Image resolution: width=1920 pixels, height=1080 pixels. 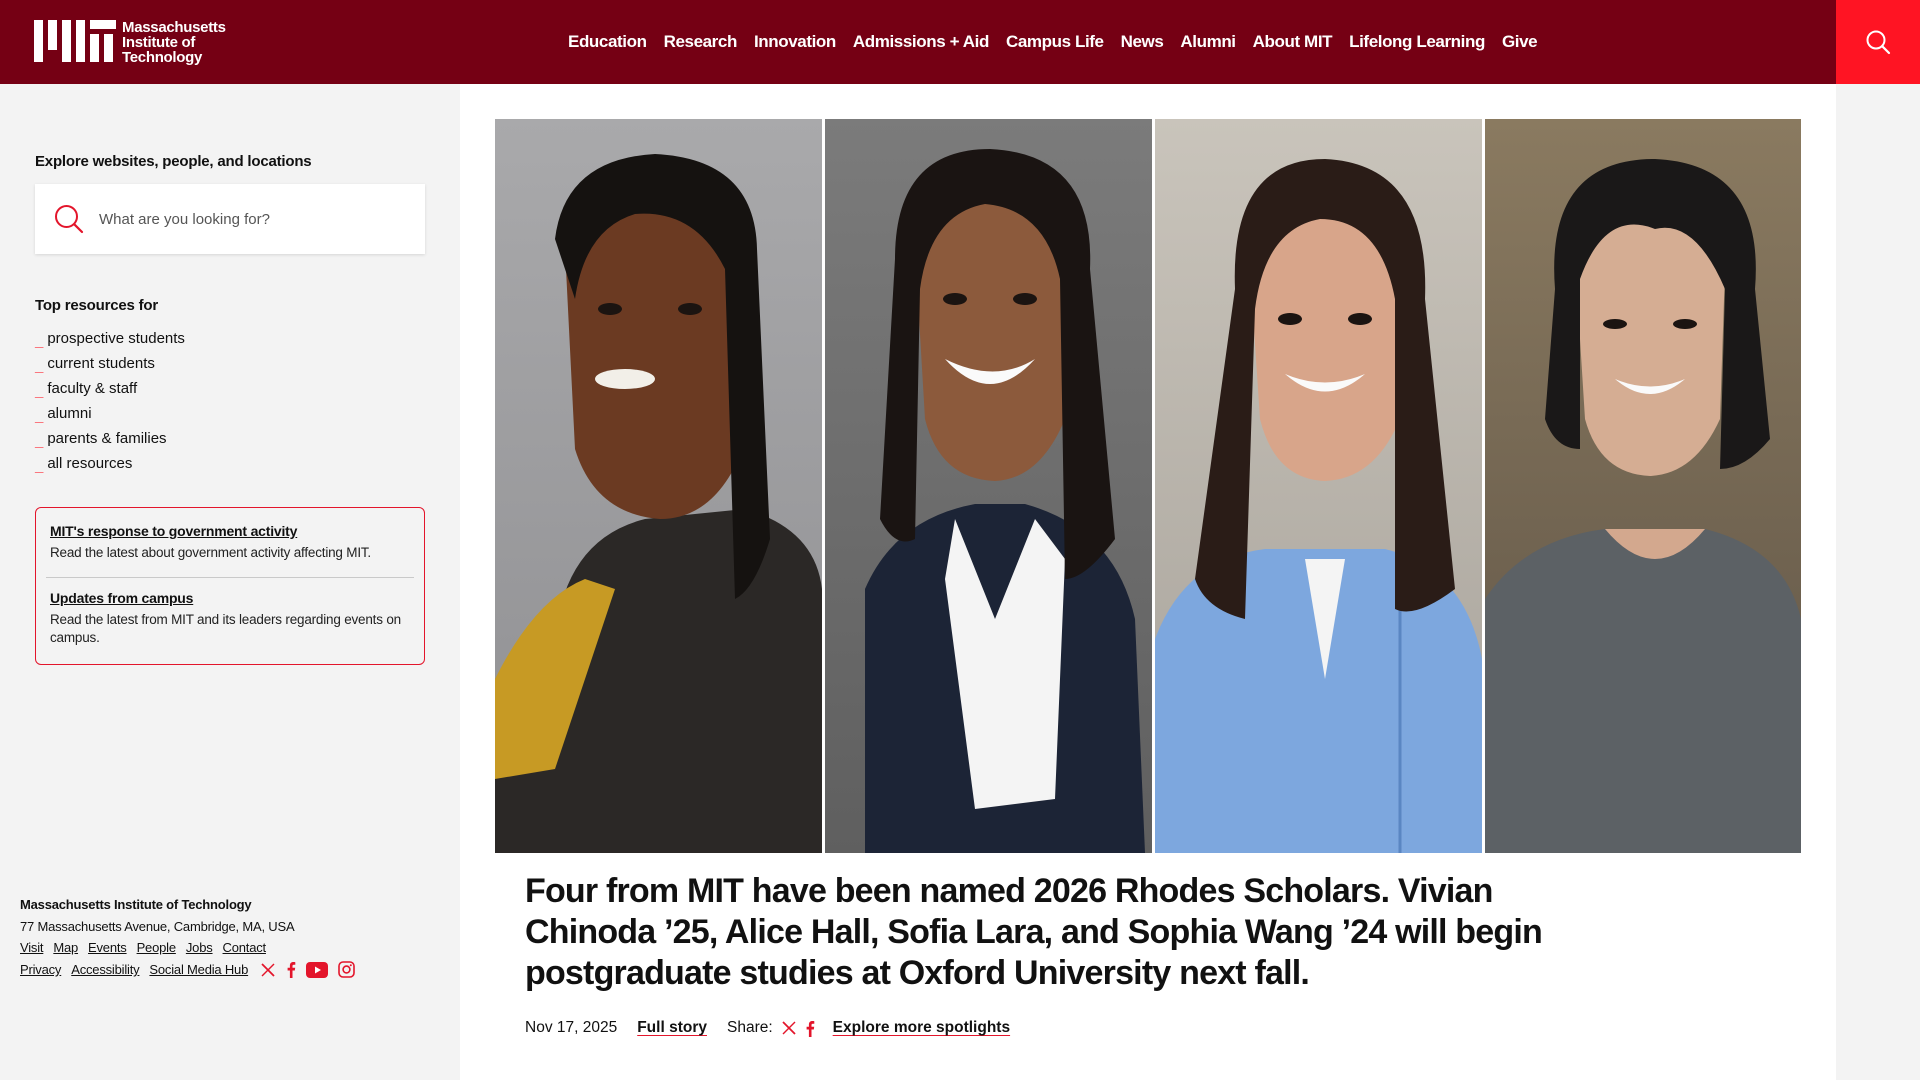 I want to click on nav-innovation: Innovation, so click(x=795, y=42).